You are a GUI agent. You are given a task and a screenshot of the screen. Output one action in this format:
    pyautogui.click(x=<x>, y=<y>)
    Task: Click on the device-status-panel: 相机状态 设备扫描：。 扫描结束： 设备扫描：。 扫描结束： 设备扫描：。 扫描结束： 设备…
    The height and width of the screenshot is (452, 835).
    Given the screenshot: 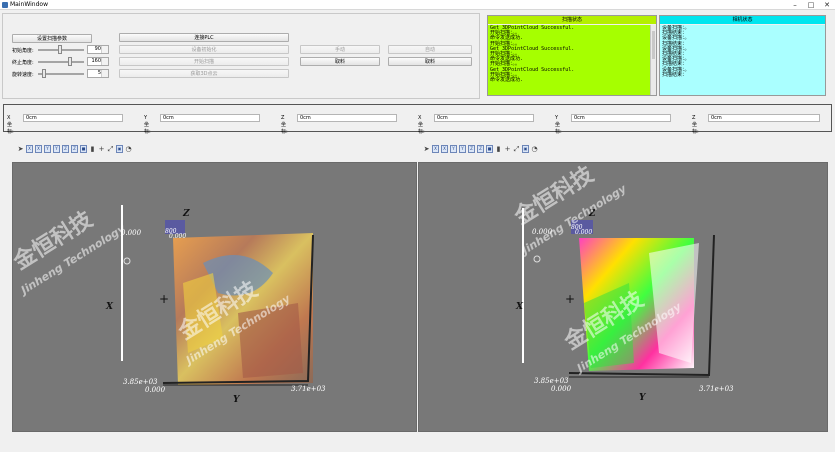 What is the action you would take?
    pyautogui.click(x=742, y=55)
    